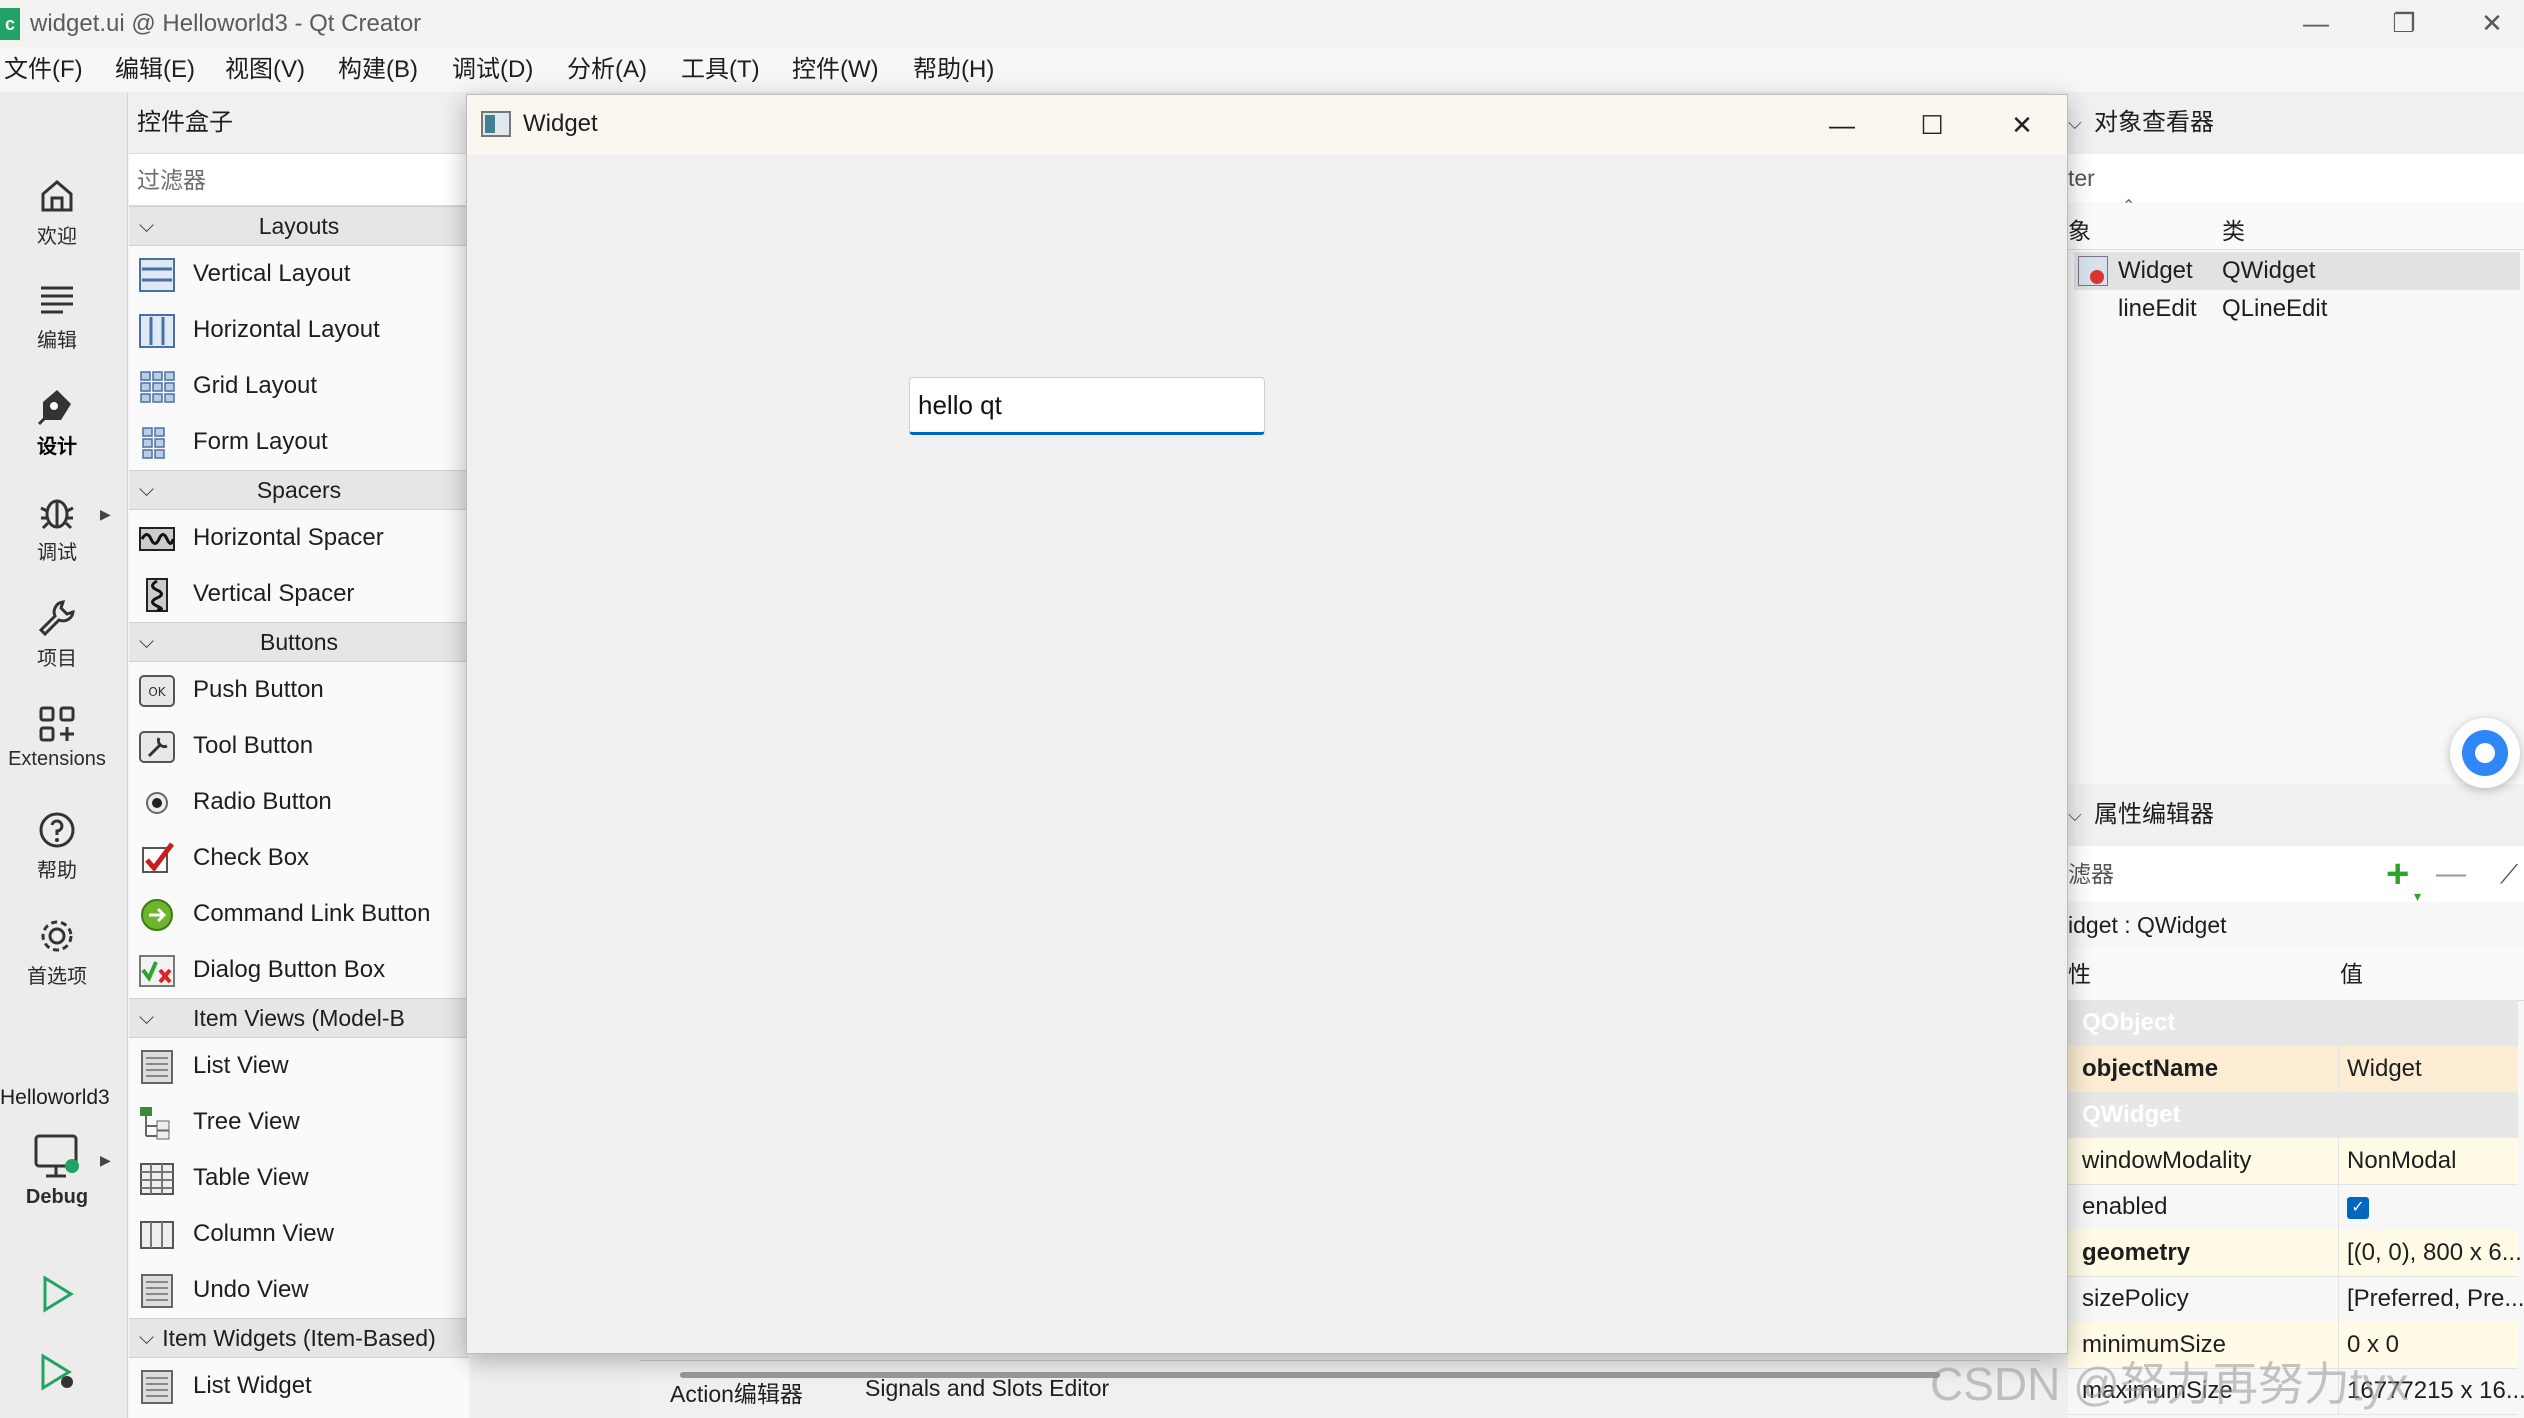 This screenshot has width=2524, height=1418. I want to click on widget-item-vertical-layout: Vertical Layout, so click(299, 274).